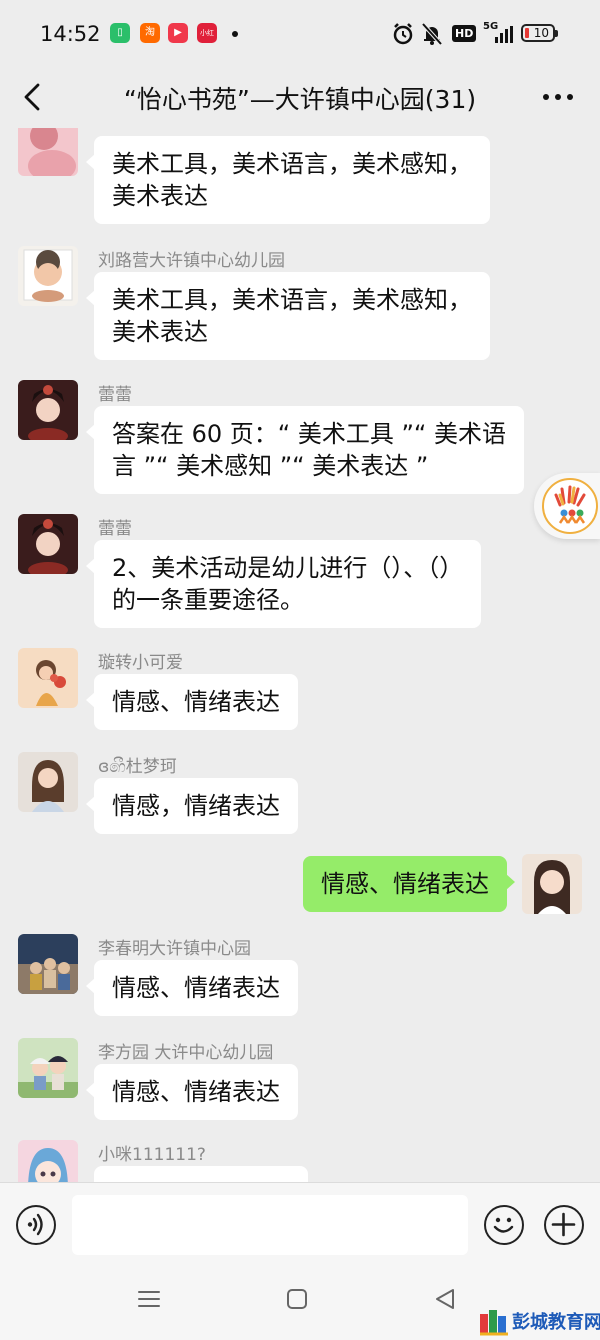  Describe the element at coordinates (201, 1174) in the screenshot. I see `message-bubble` at that location.